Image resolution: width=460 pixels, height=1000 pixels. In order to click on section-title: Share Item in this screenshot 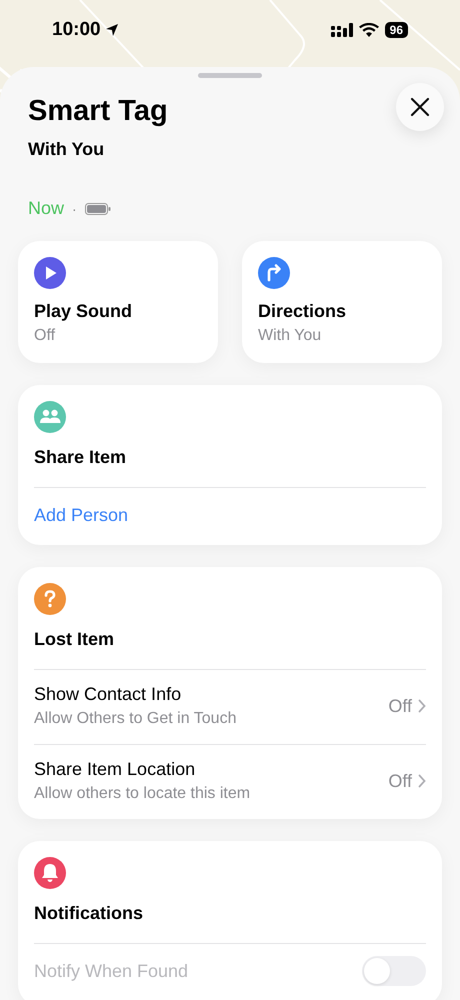, I will do `click(81, 457)`.